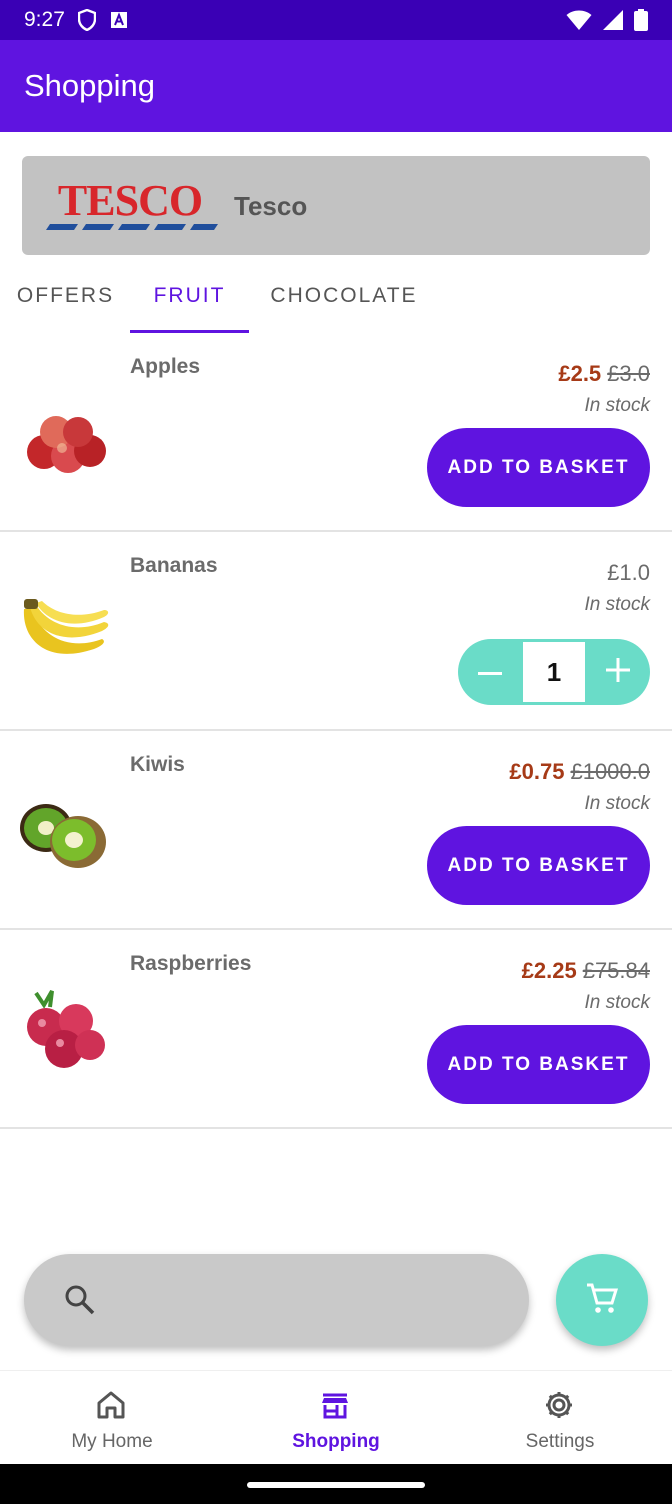  Describe the element at coordinates (336, 20) in the screenshot. I see `status-bar: 9:27` at that location.